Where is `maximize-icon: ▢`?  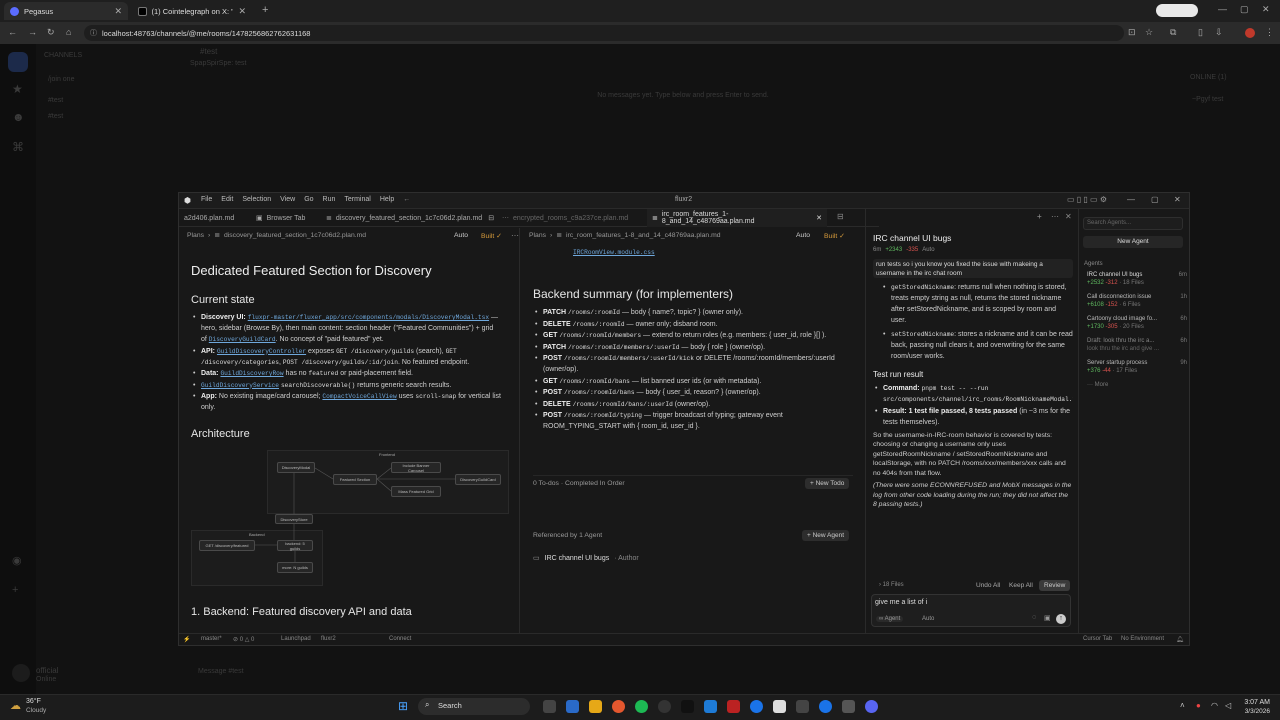
maximize-icon: ▢ is located at coordinates (1244, 9).